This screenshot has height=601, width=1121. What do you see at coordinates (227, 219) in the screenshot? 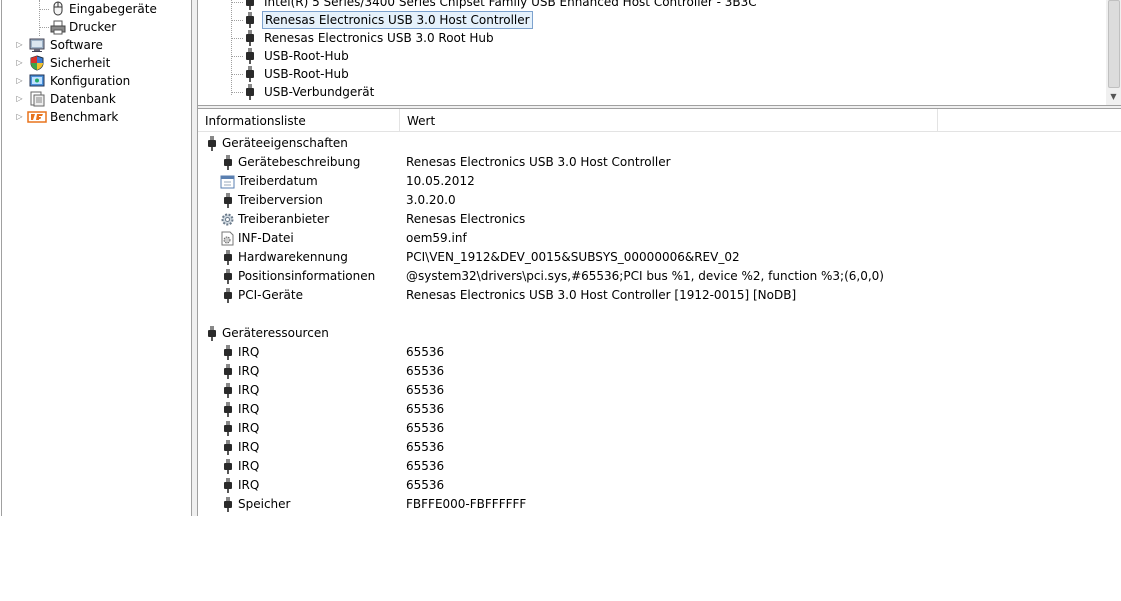
I see `gear-icon` at bounding box center [227, 219].